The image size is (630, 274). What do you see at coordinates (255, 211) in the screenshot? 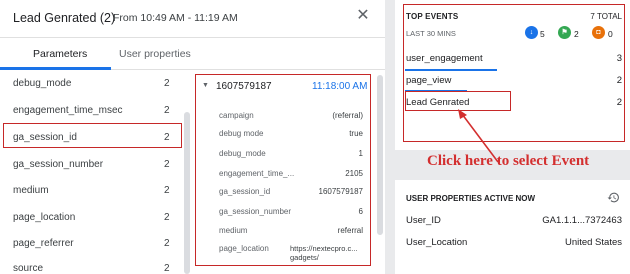
I see `detail-key: ga_session_number` at bounding box center [255, 211].